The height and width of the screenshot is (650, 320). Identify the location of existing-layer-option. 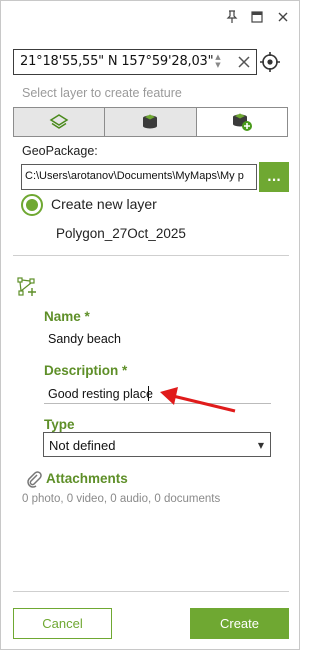
(151, 122).